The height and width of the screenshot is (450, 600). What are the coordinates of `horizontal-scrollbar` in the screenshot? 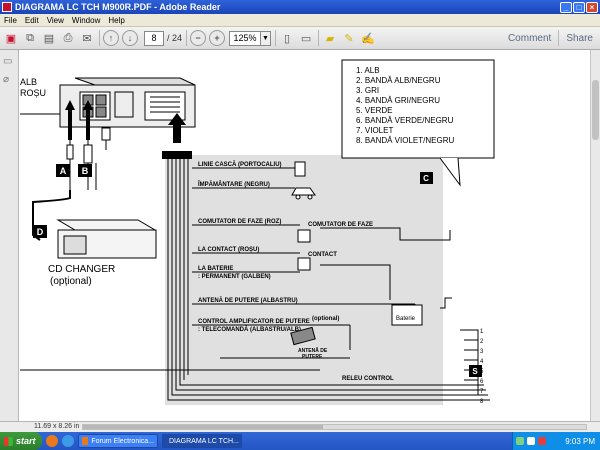 It's located at (334, 427).